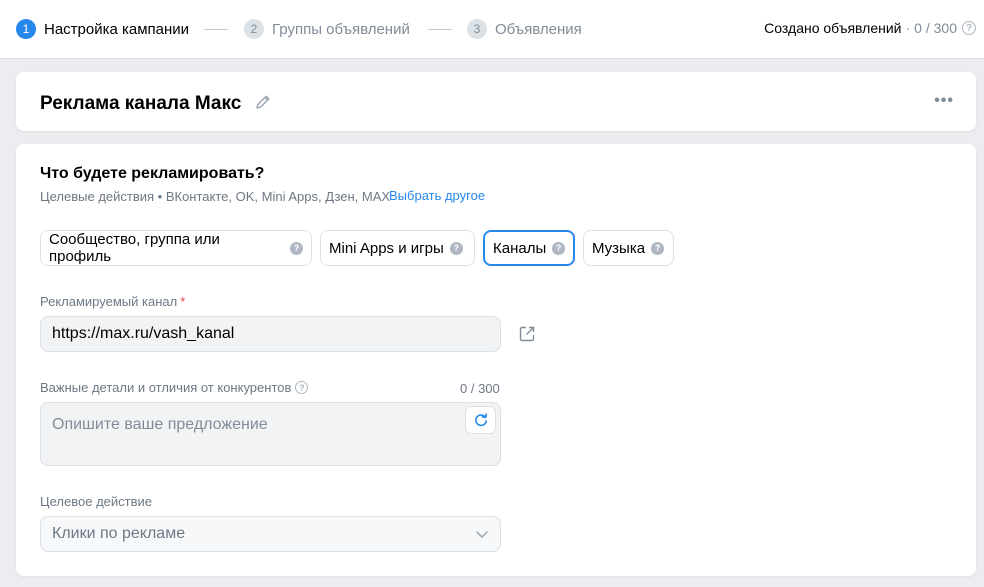 The width and height of the screenshot is (984, 587). Describe the element at coordinates (117, 29) in the screenshot. I see `step-label: Настройка кампании` at that location.